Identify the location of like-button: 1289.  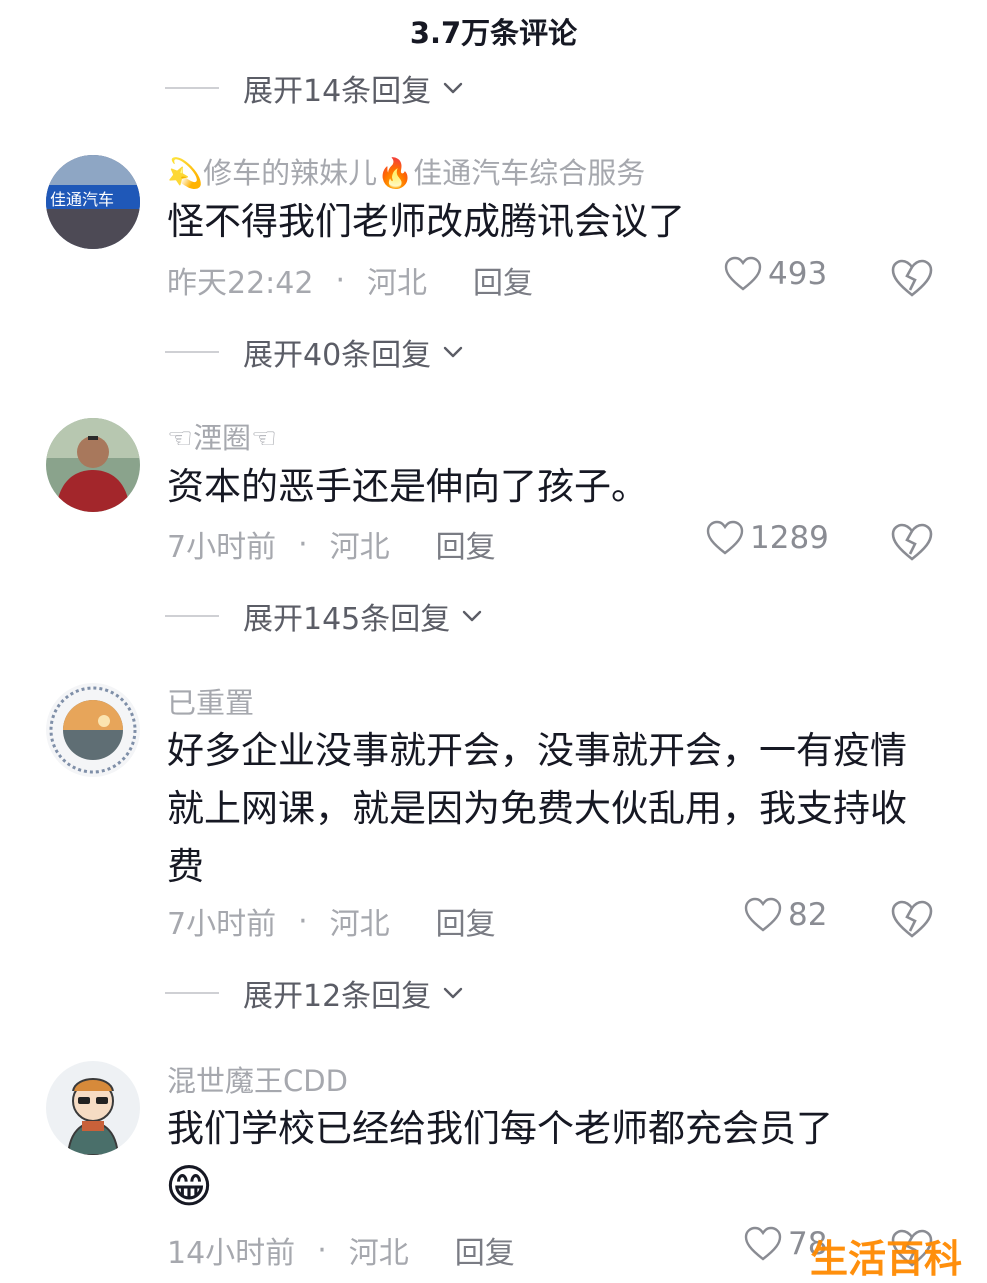
(767, 538).